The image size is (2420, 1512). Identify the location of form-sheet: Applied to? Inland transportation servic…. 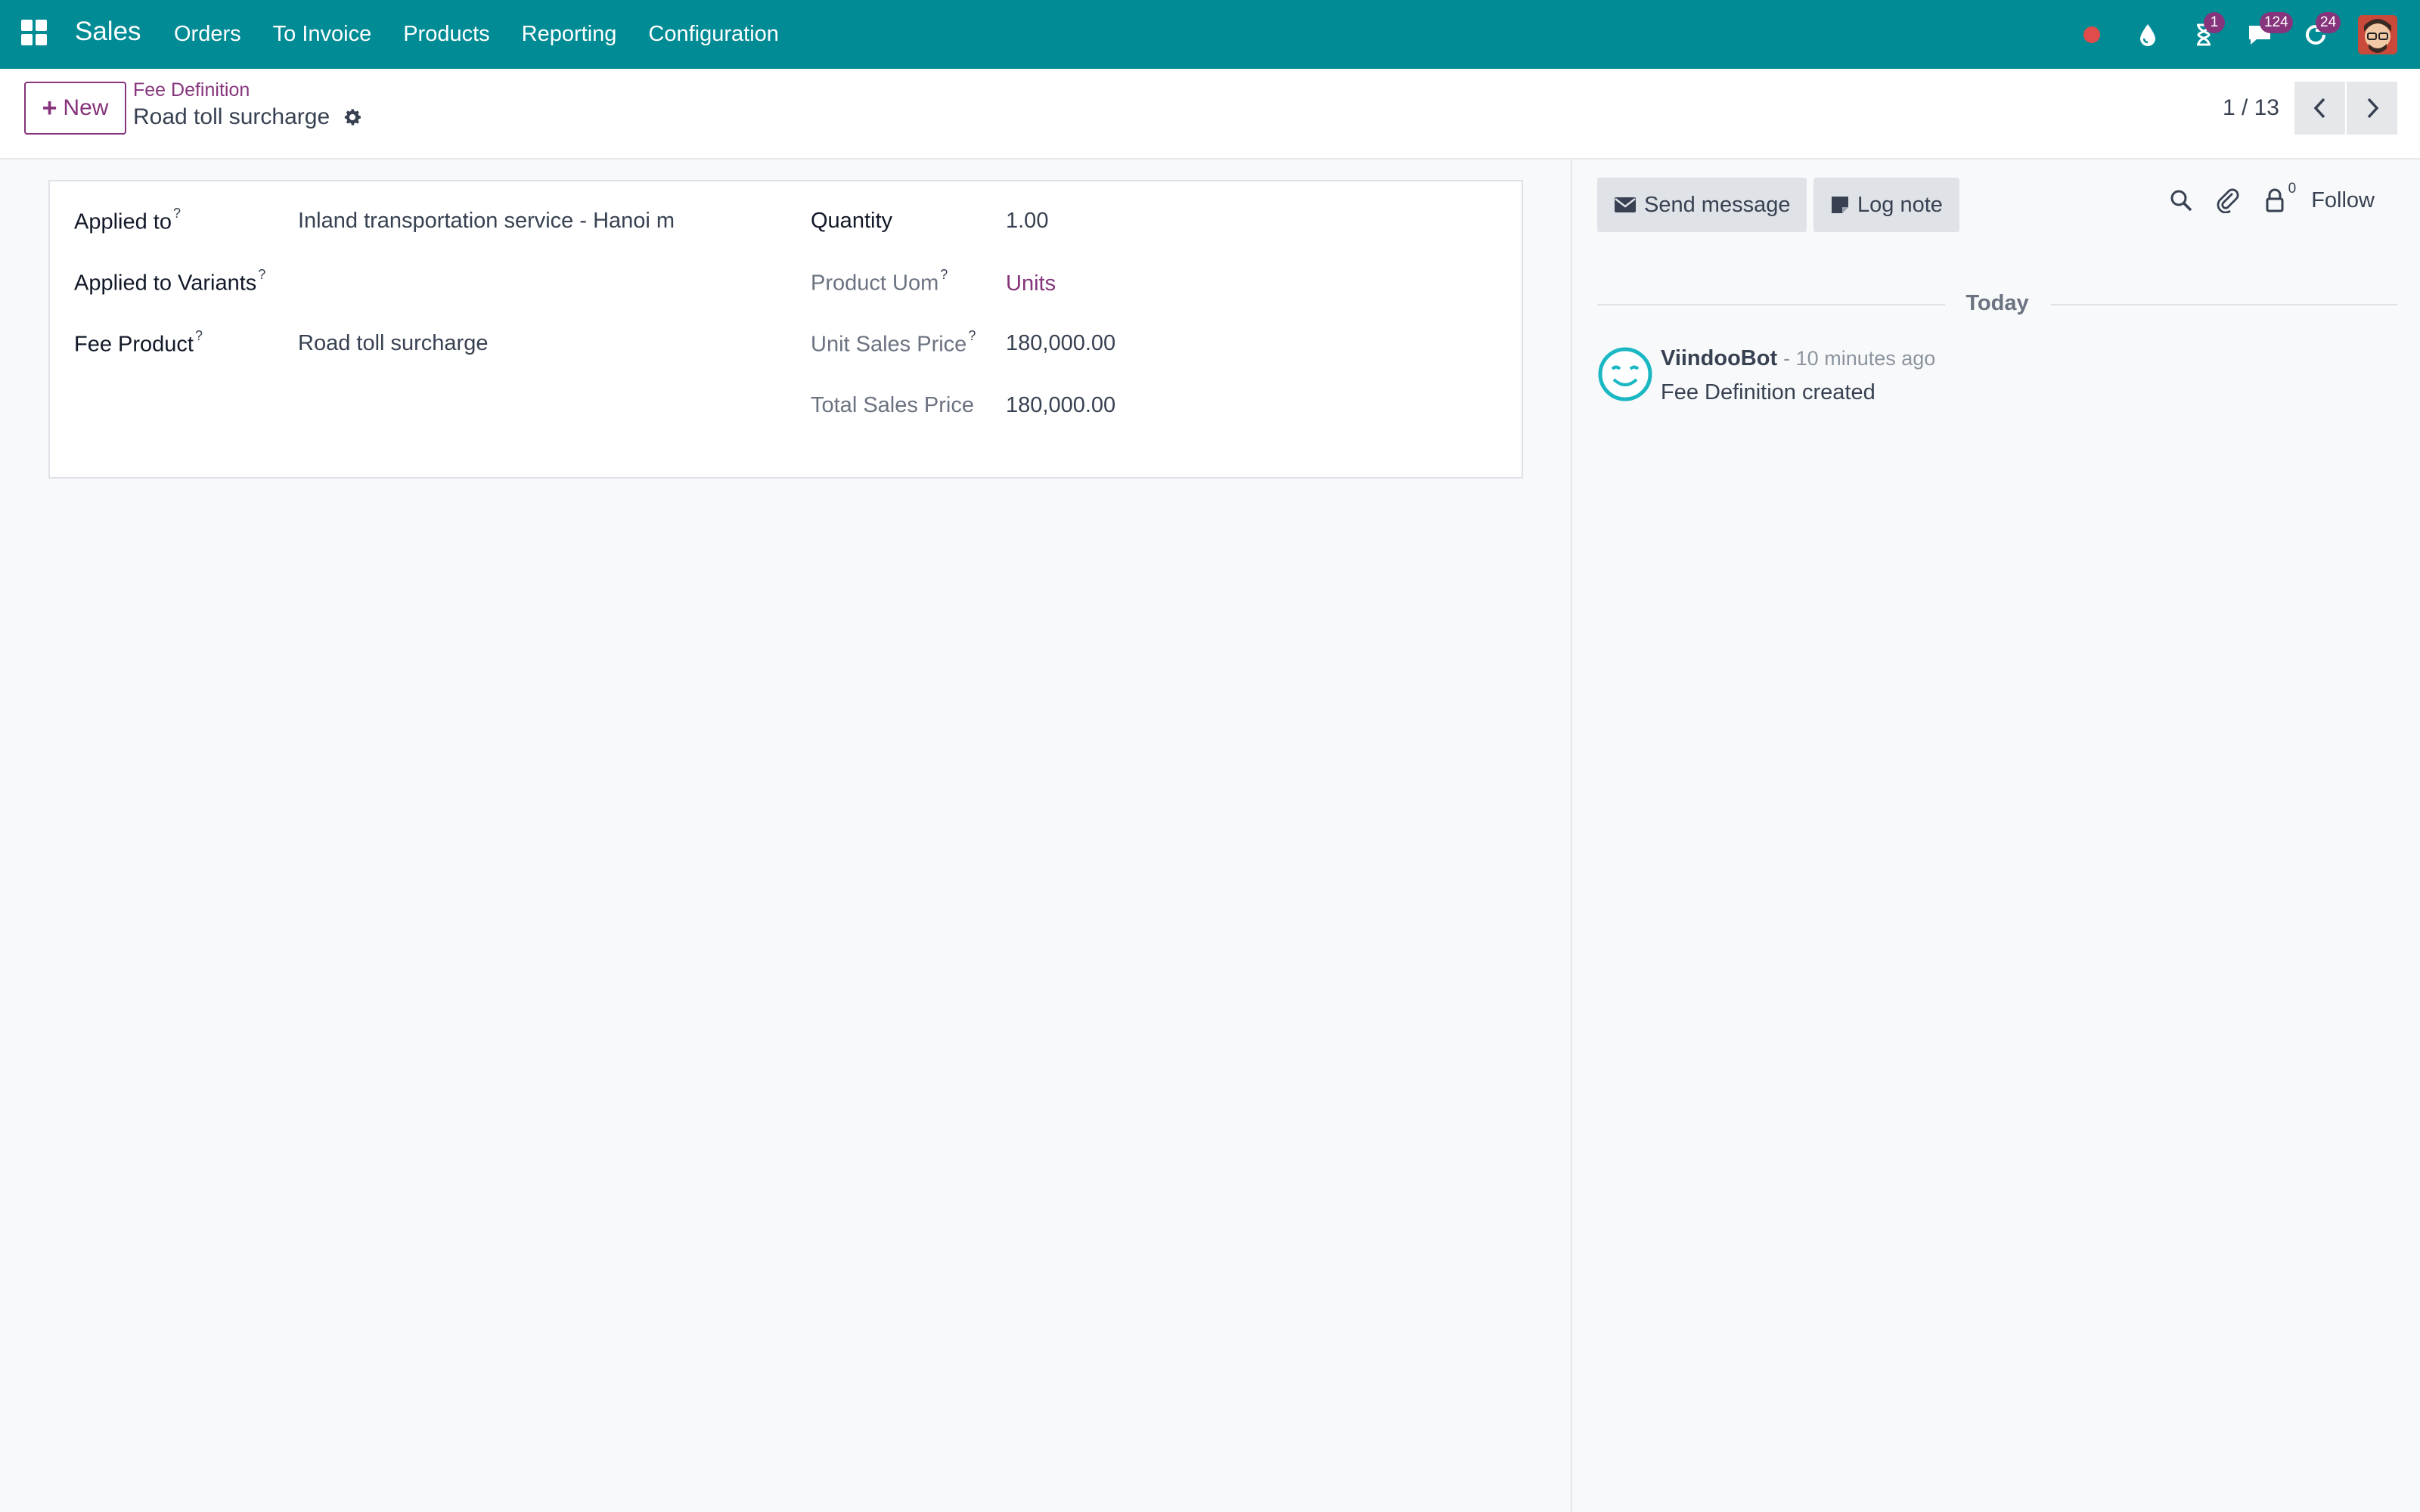
(785, 329).